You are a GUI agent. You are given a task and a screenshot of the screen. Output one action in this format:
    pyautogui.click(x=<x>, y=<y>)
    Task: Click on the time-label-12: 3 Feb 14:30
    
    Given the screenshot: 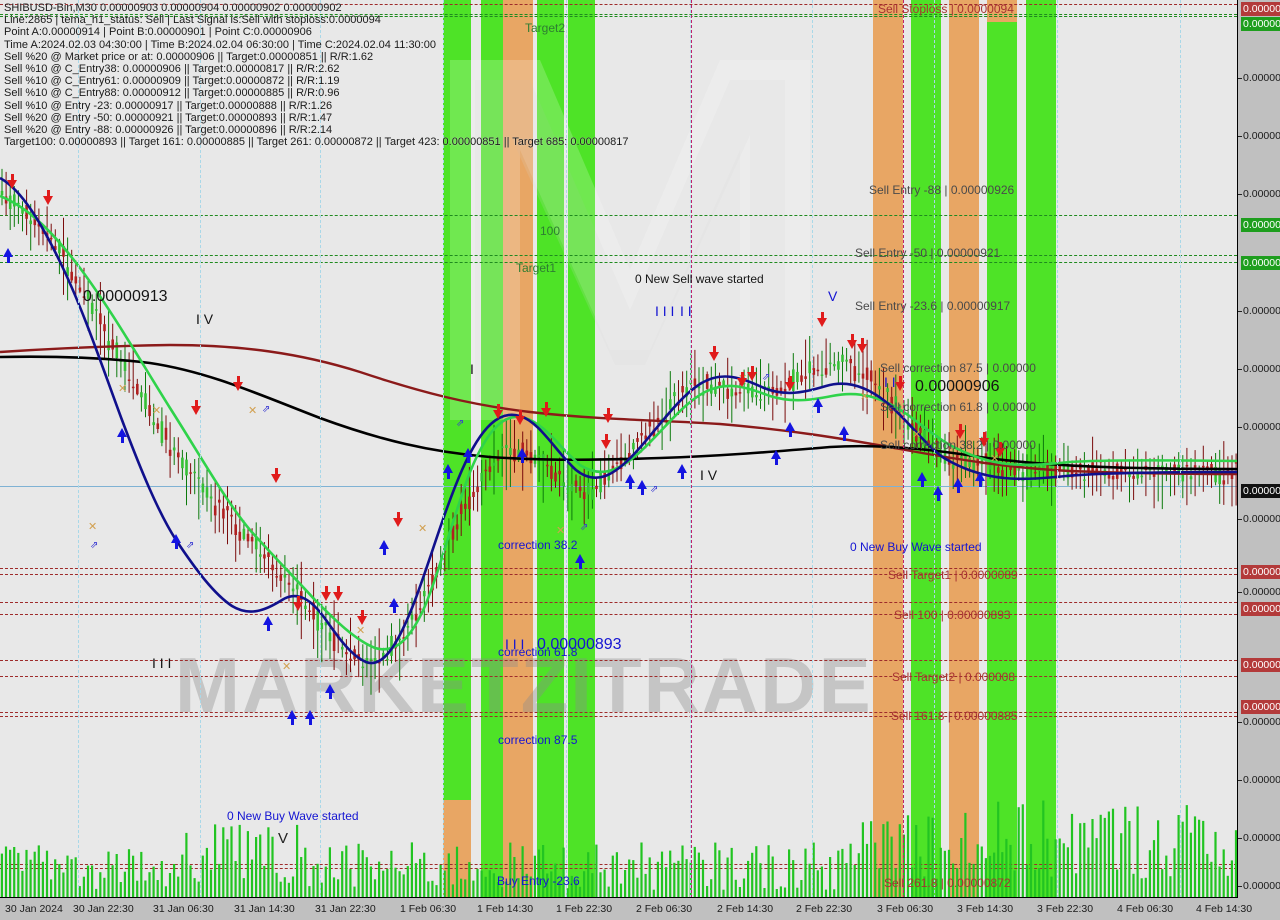 What is the action you would take?
    pyautogui.click(x=985, y=909)
    